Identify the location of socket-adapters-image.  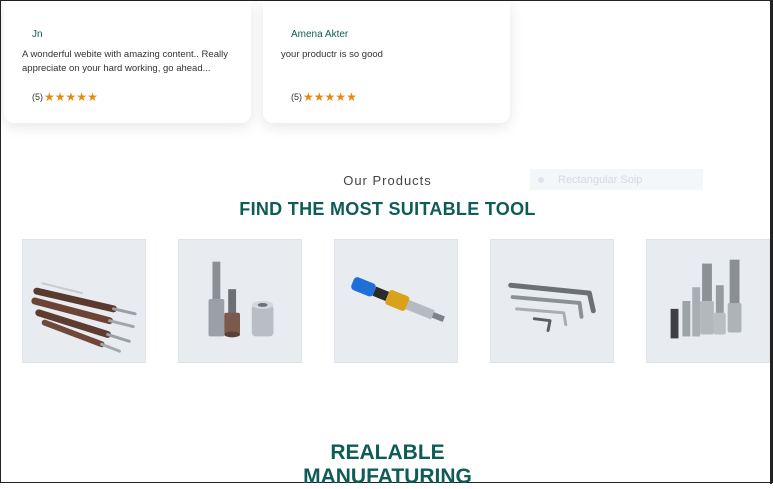
(708, 301).